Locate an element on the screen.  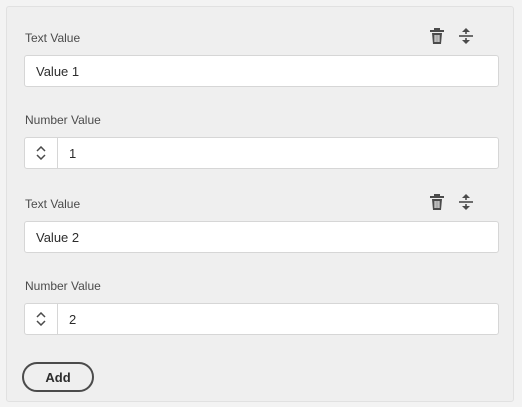
number-value-stepper: 2 is located at coordinates (261, 319).